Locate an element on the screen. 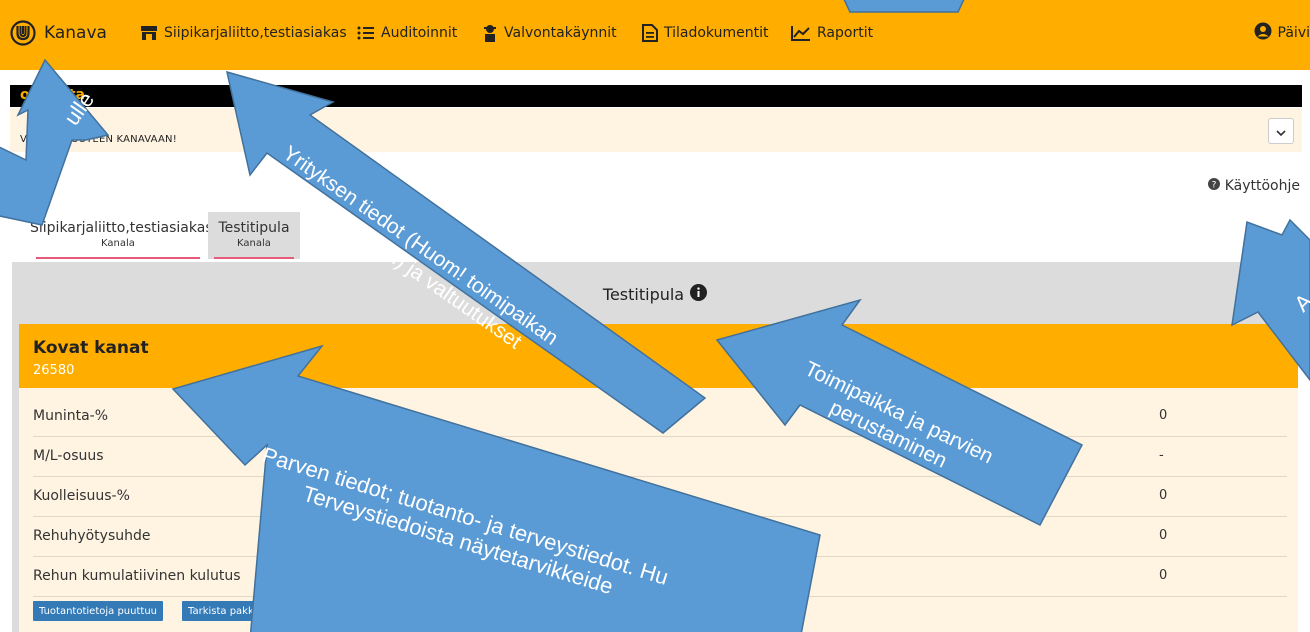 The width and height of the screenshot is (1310, 632). announcement-body: VETULOA UUTEEN KANAVAAN! is located at coordinates (656, 130).